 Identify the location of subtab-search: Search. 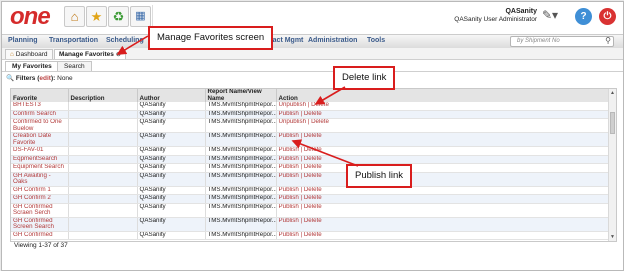
(74, 66).